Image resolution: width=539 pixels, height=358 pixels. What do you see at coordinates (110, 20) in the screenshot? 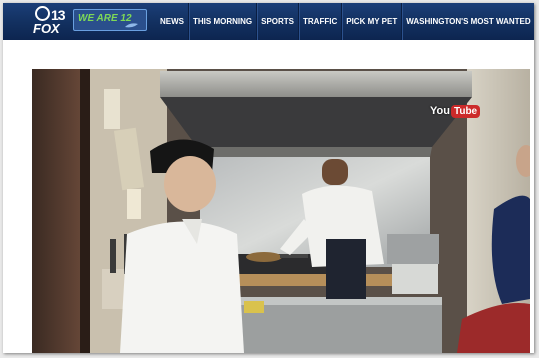
I see `we-are-12-promo: WE ARE 12` at bounding box center [110, 20].